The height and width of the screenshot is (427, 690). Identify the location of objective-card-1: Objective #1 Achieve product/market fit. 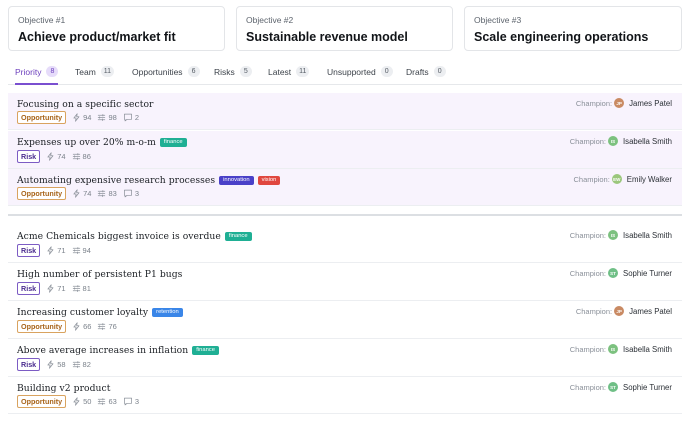
(116, 28).